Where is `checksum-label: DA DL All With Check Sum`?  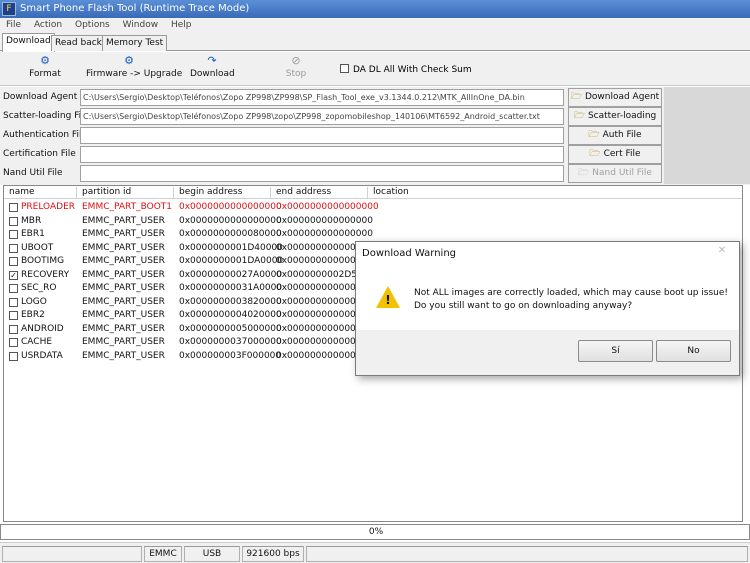
checksum-label: DA DL All With Check Sum is located at coordinates (412, 70).